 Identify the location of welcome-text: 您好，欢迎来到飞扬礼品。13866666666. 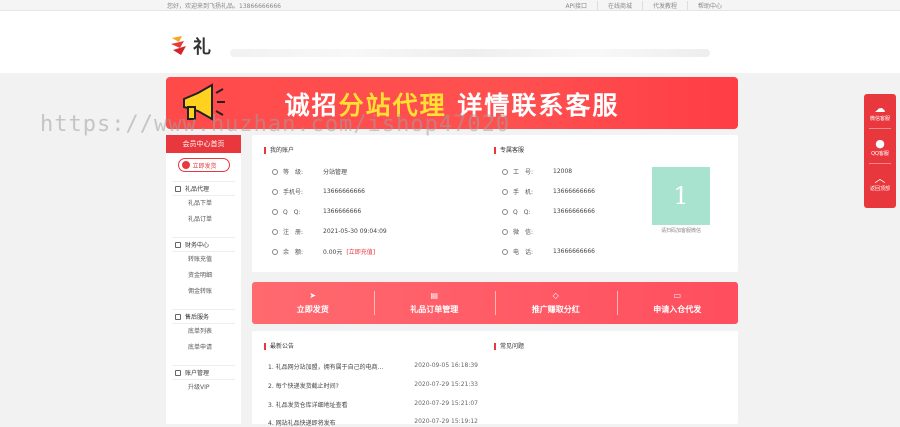
(224, 6).